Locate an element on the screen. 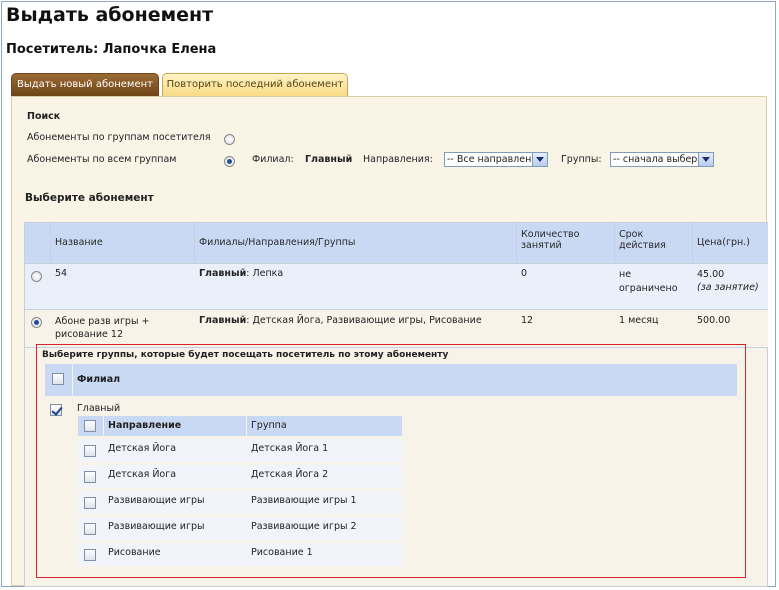 The width and height of the screenshot is (779, 590). page-title: Выдать абонемент is located at coordinates (110, 15).